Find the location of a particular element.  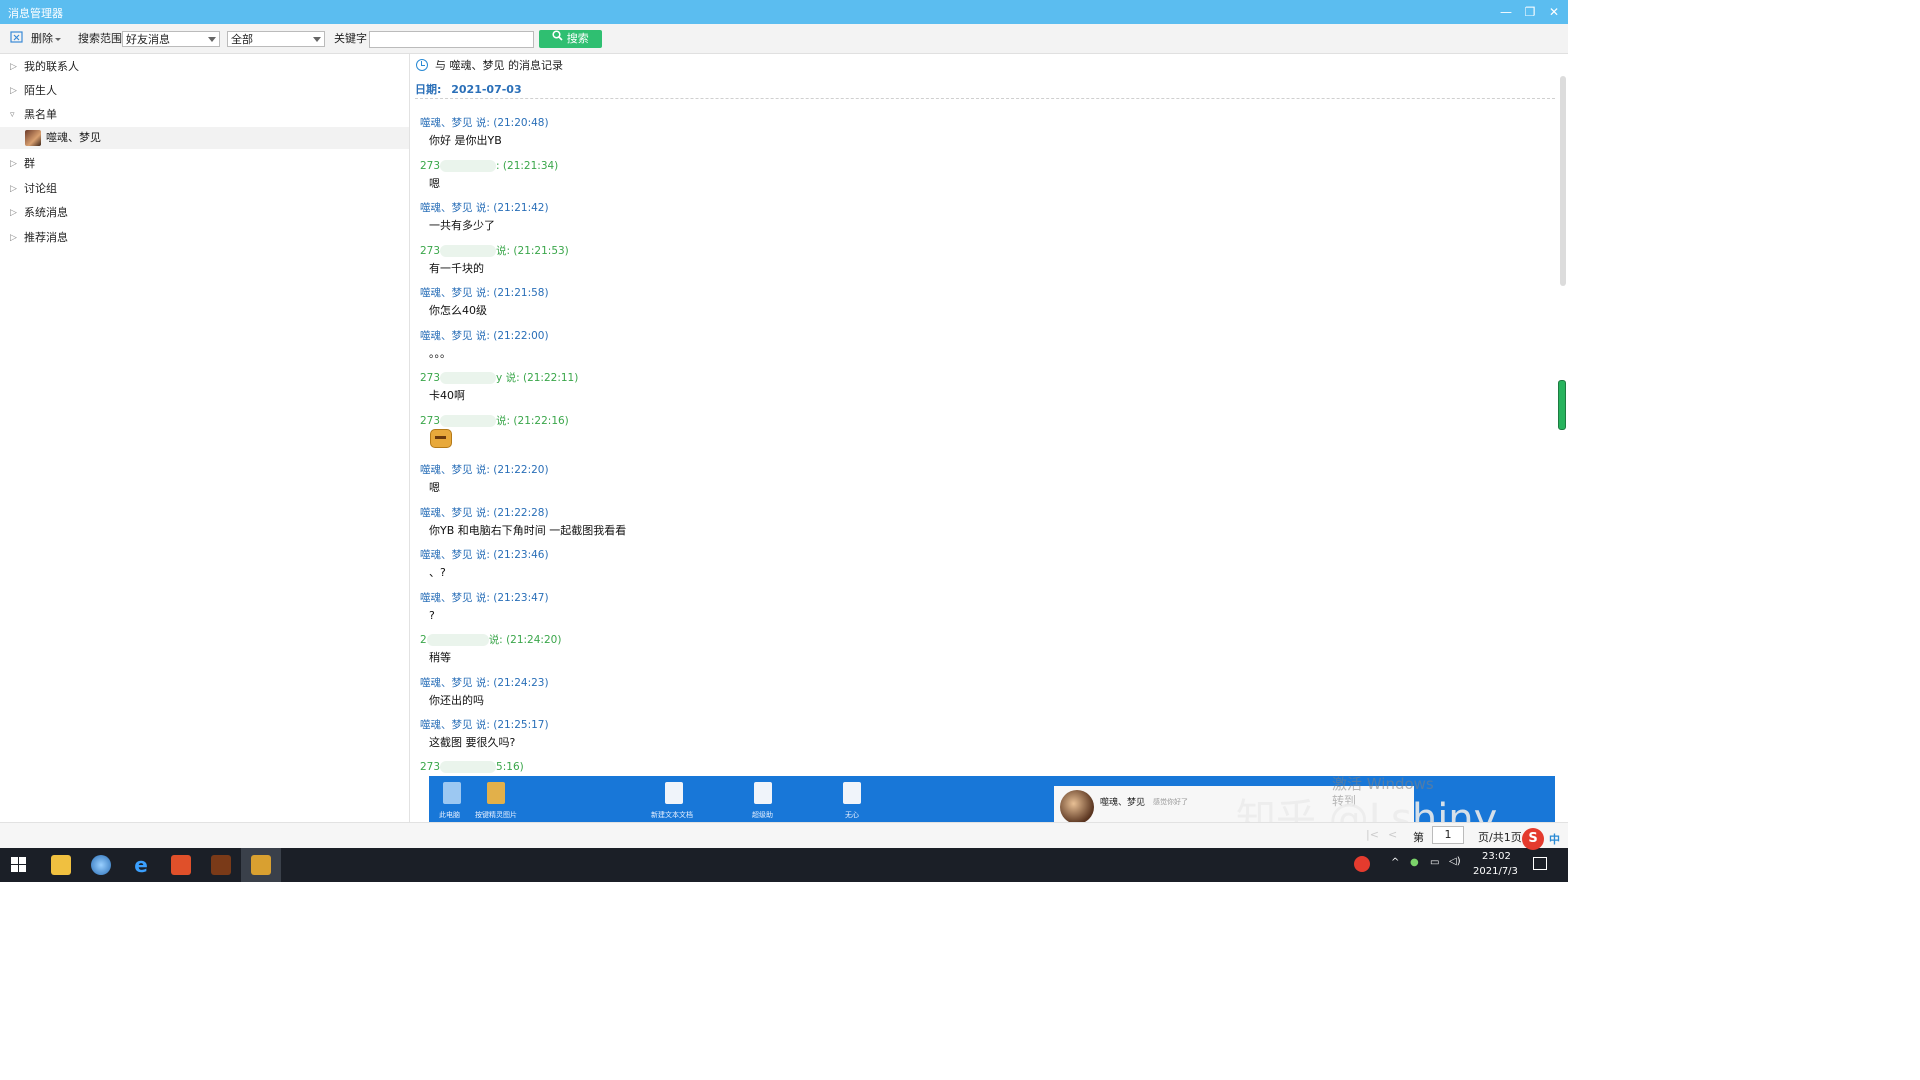

tree-item-label: 黑名单 is located at coordinates (40, 114).